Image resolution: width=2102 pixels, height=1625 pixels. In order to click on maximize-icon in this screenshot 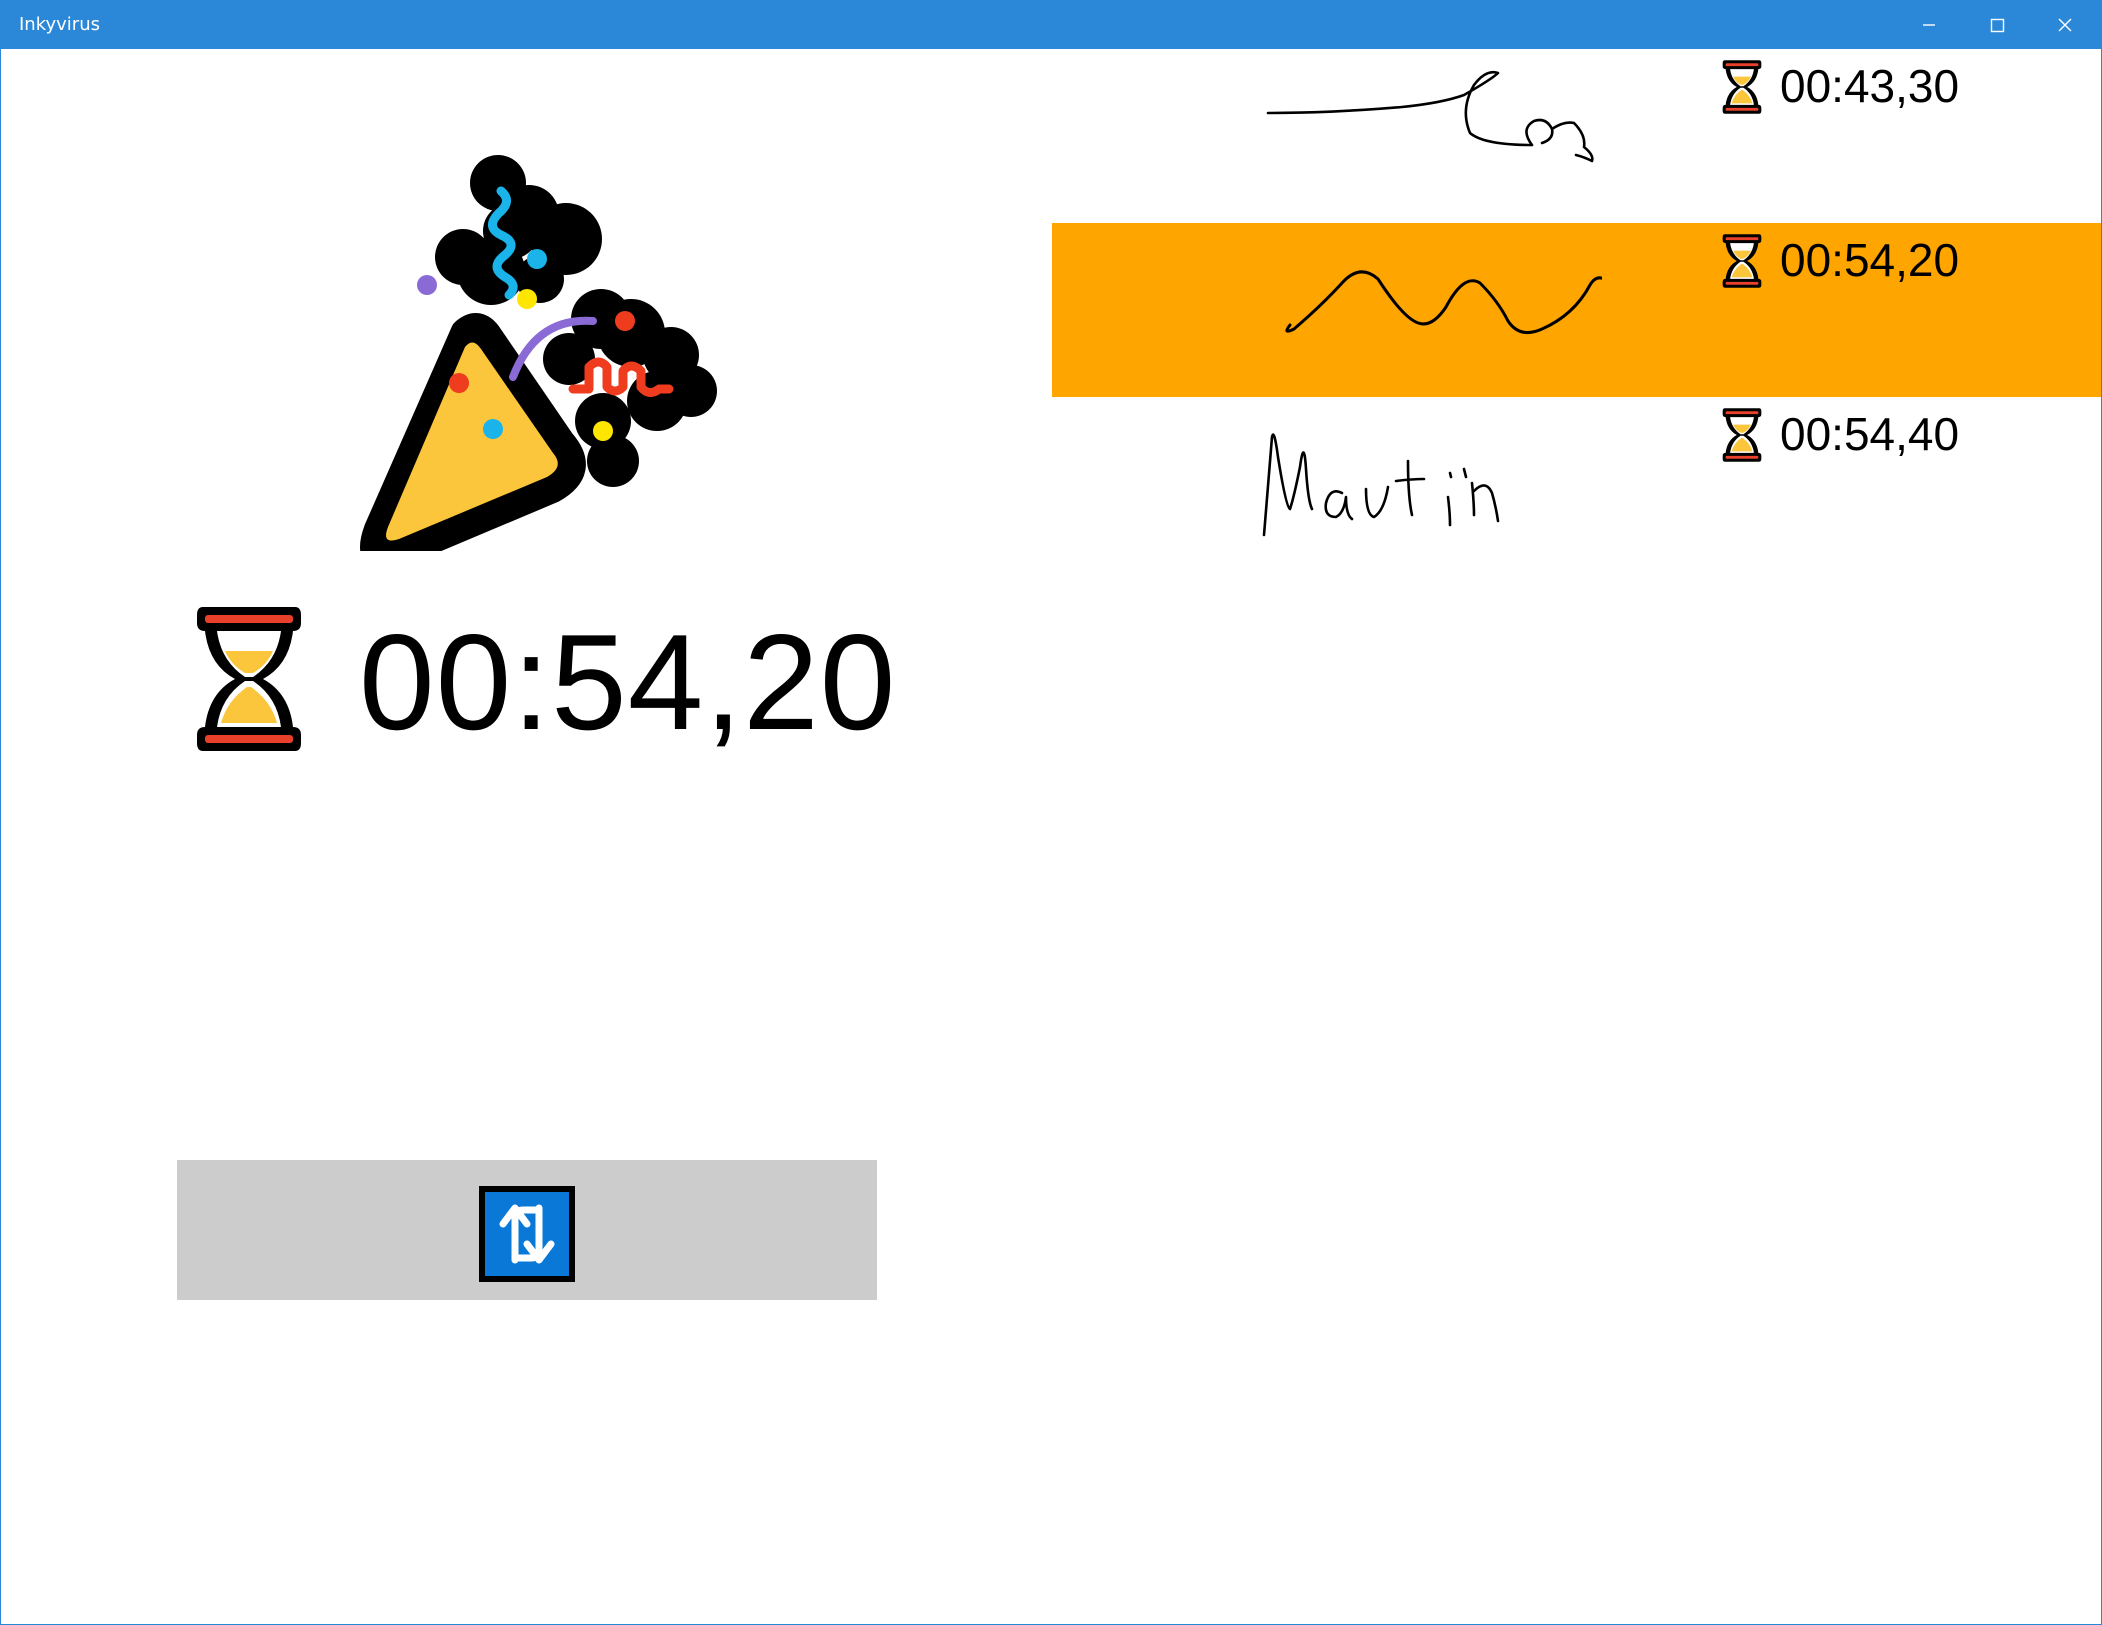, I will do `click(1997, 25)`.